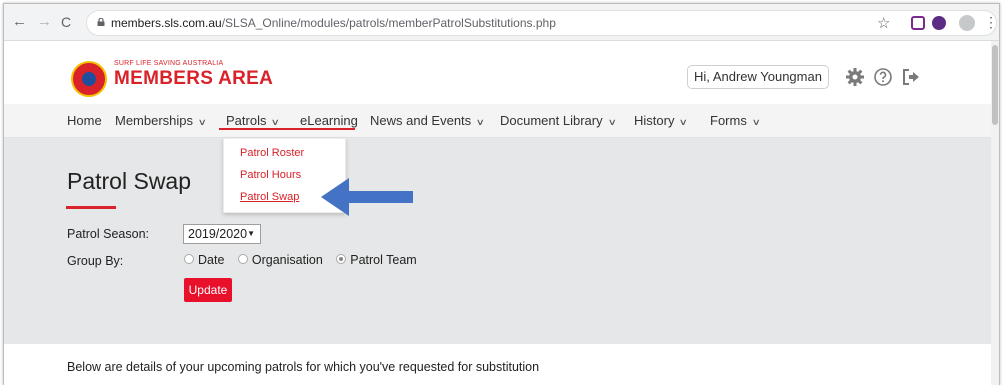 The image size is (1003, 385). What do you see at coordinates (251, 233) in the screenshot?
I see `dropdown-arrow-icon: ▼` at bounding box center [251, 233].